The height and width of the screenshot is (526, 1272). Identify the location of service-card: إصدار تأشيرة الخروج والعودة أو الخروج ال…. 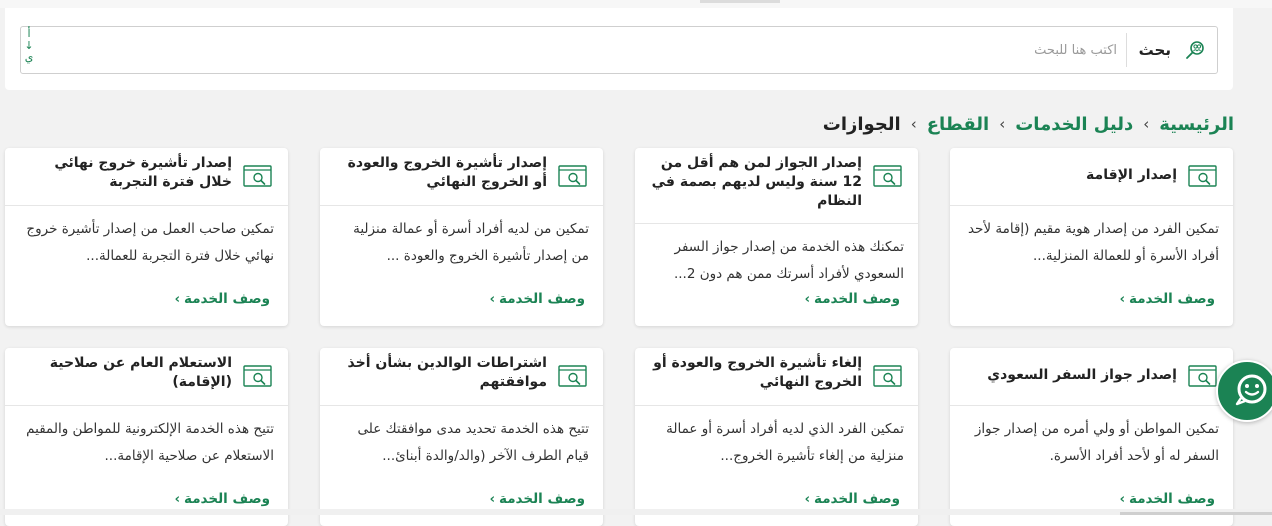
(461, 237).